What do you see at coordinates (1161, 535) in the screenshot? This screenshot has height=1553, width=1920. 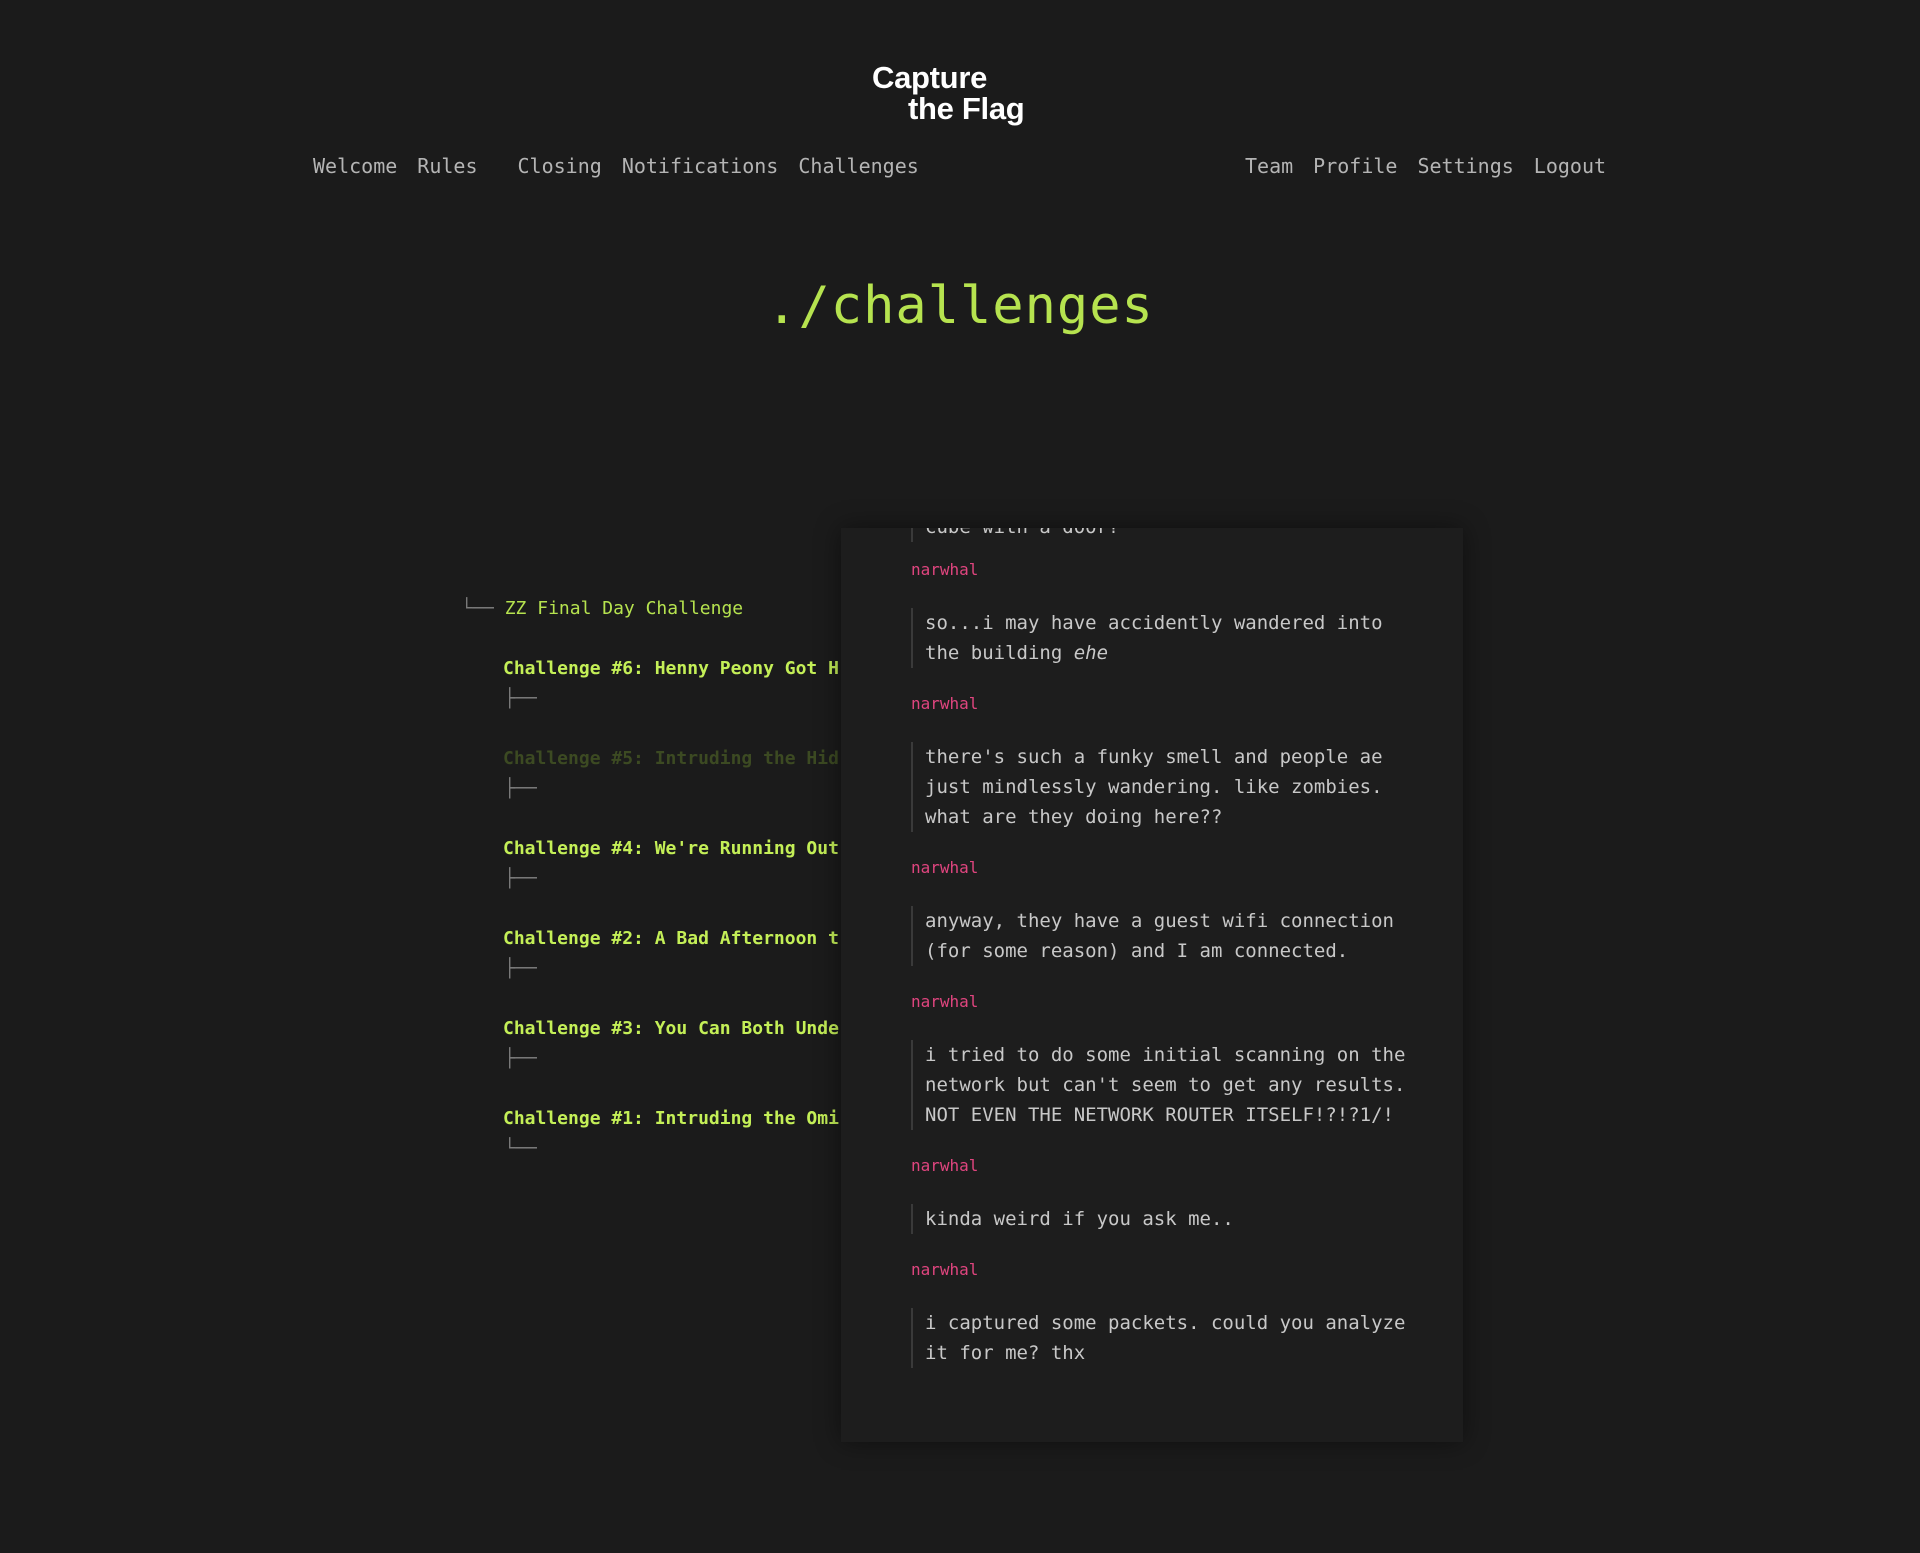 I see `message-text: cube with a door?` at bounding box center [1161, 535].